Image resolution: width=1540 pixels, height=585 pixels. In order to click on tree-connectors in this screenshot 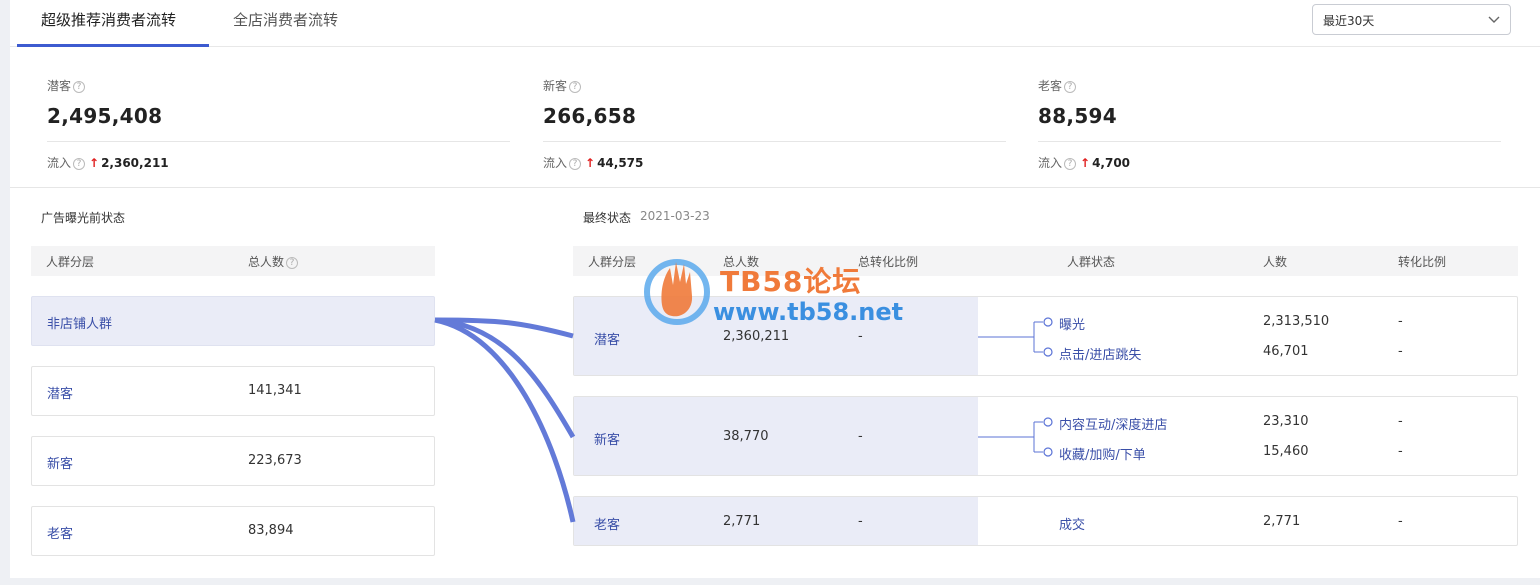, I will do `click(1010, 387)`.